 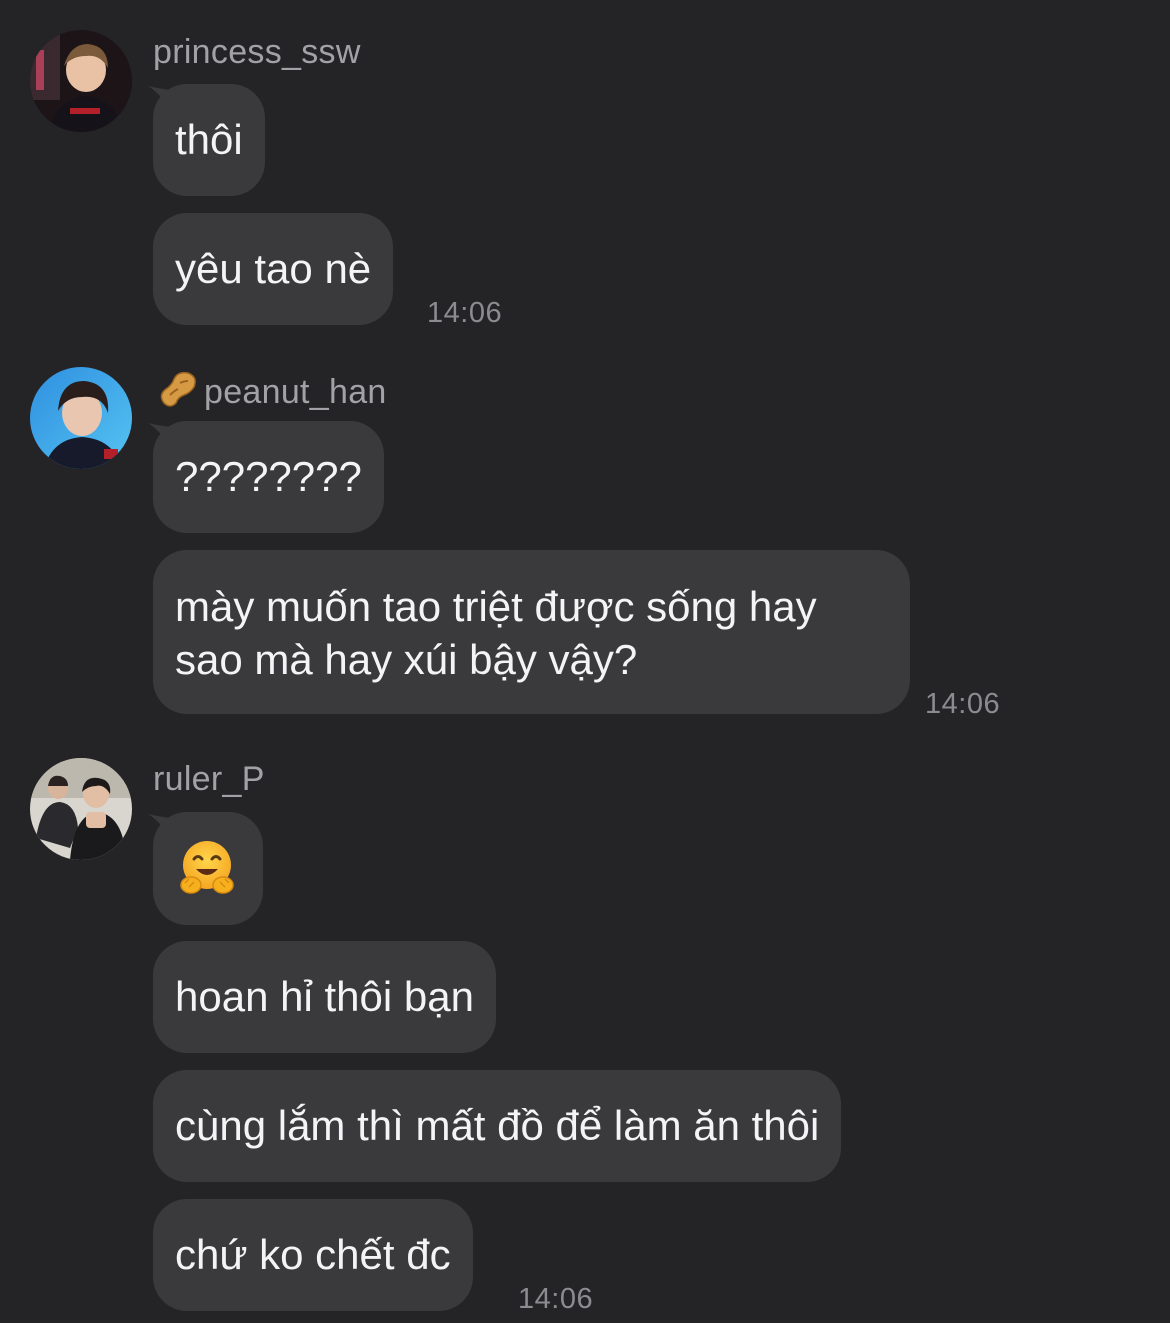 I want to click on message-text: thôi, so click(x=209, y=139).